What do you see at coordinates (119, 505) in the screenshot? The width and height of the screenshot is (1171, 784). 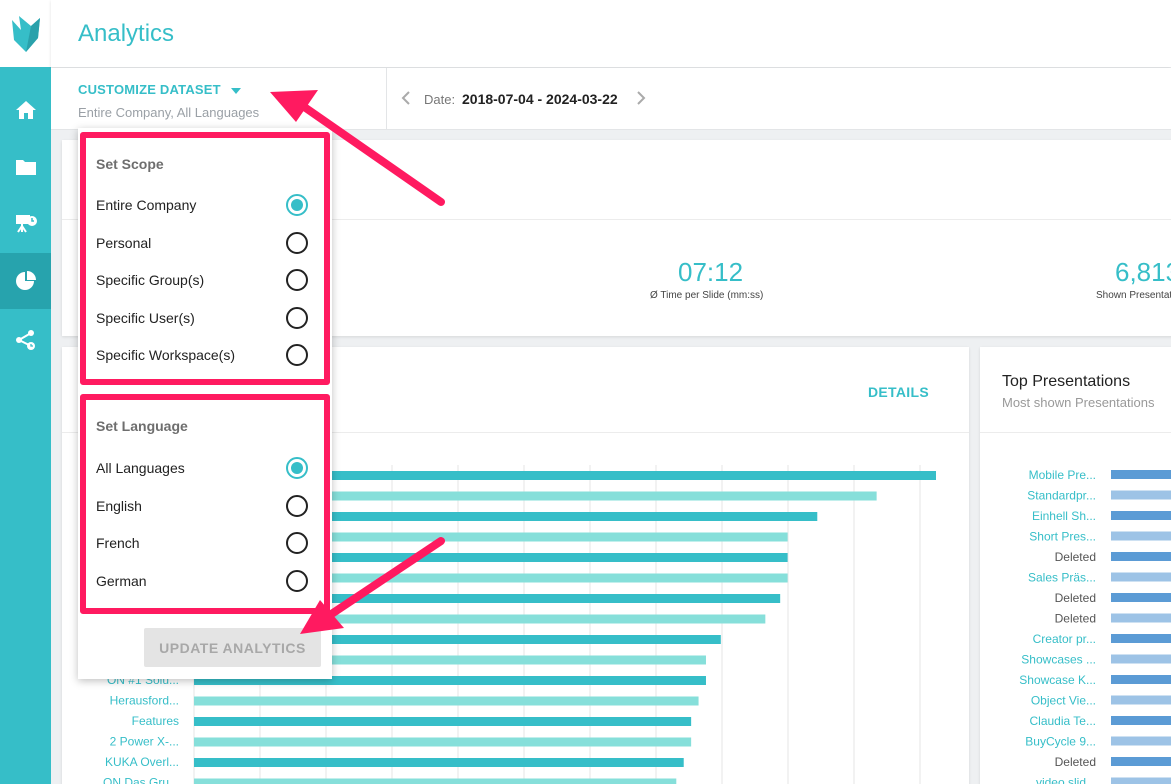 I see `option-label: English` at bounding box center [119, 505].